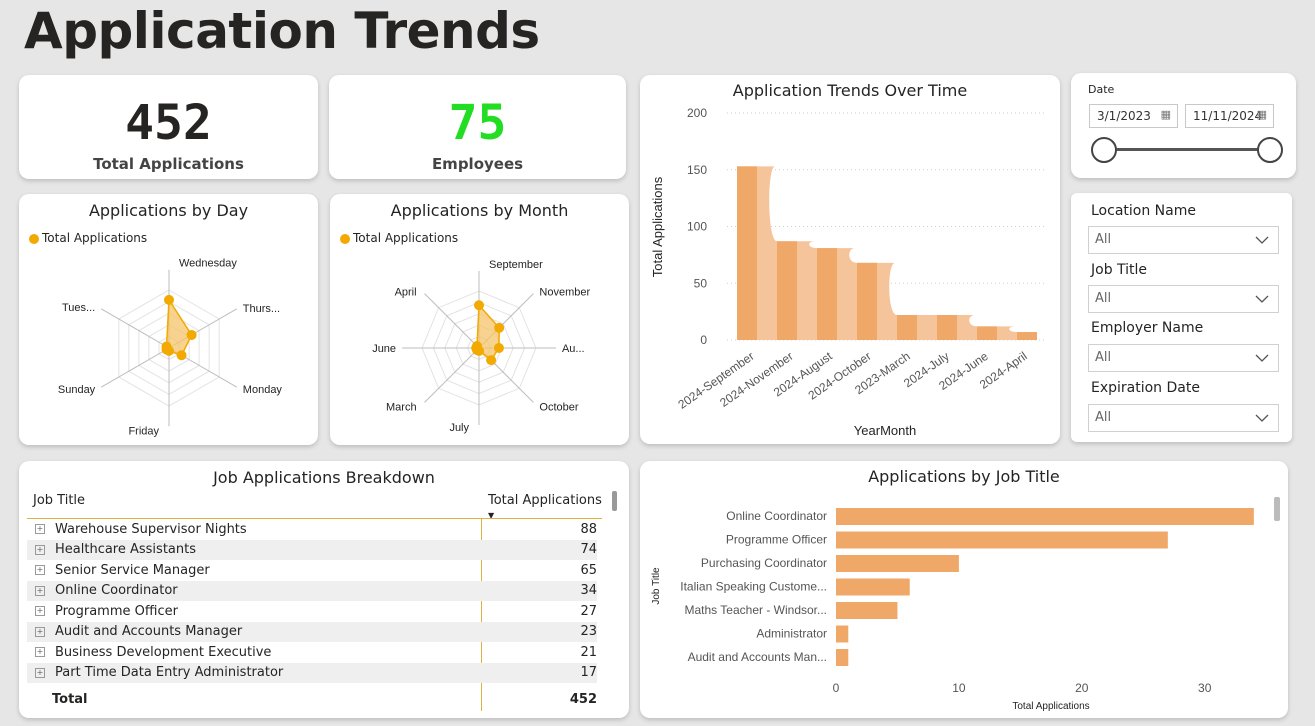  I want to click on trend-bar-2024-april, so click(1027, 336).